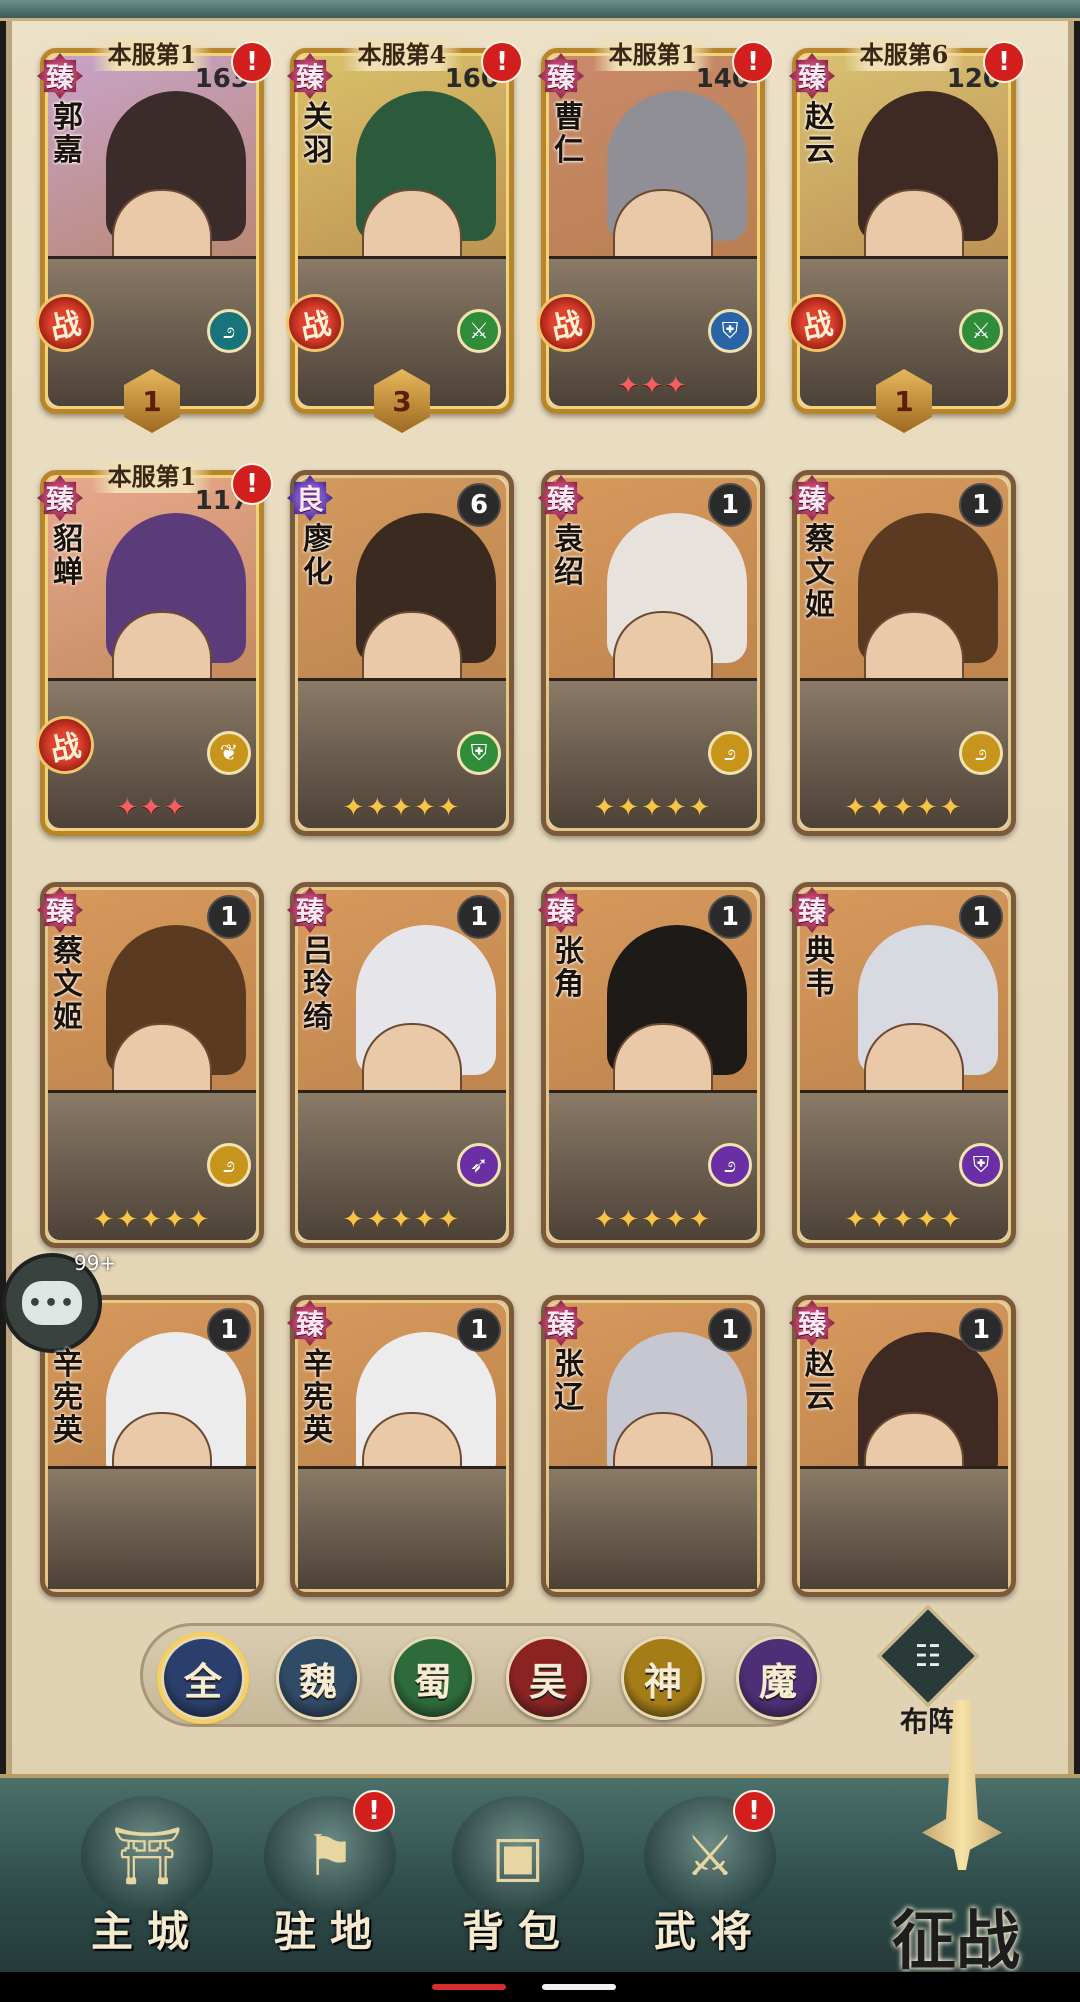 This screenshot has width=1080, height=2002. I want to click on arrow-archer-icon: ➶, so click(479, 1165).